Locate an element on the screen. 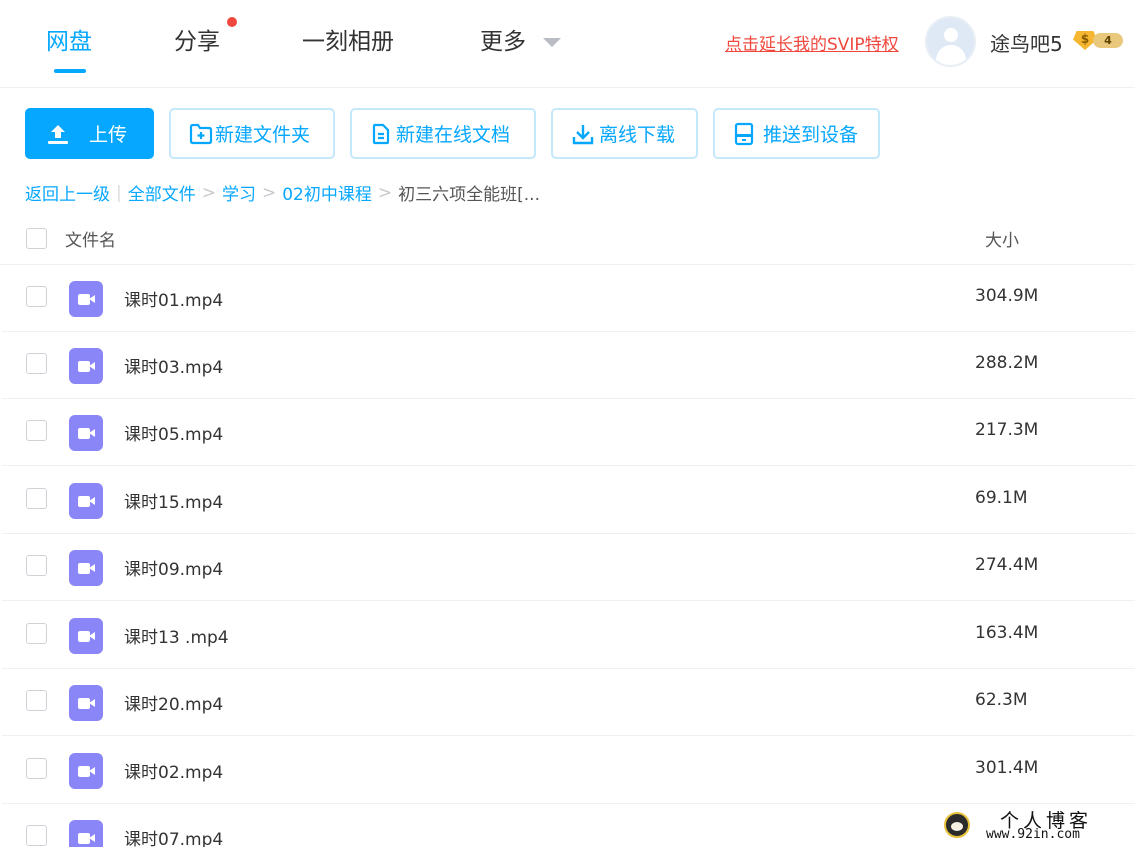 This screenshot has width=1135, height=847. new-folder-icon is located at coordinates (201, 133).